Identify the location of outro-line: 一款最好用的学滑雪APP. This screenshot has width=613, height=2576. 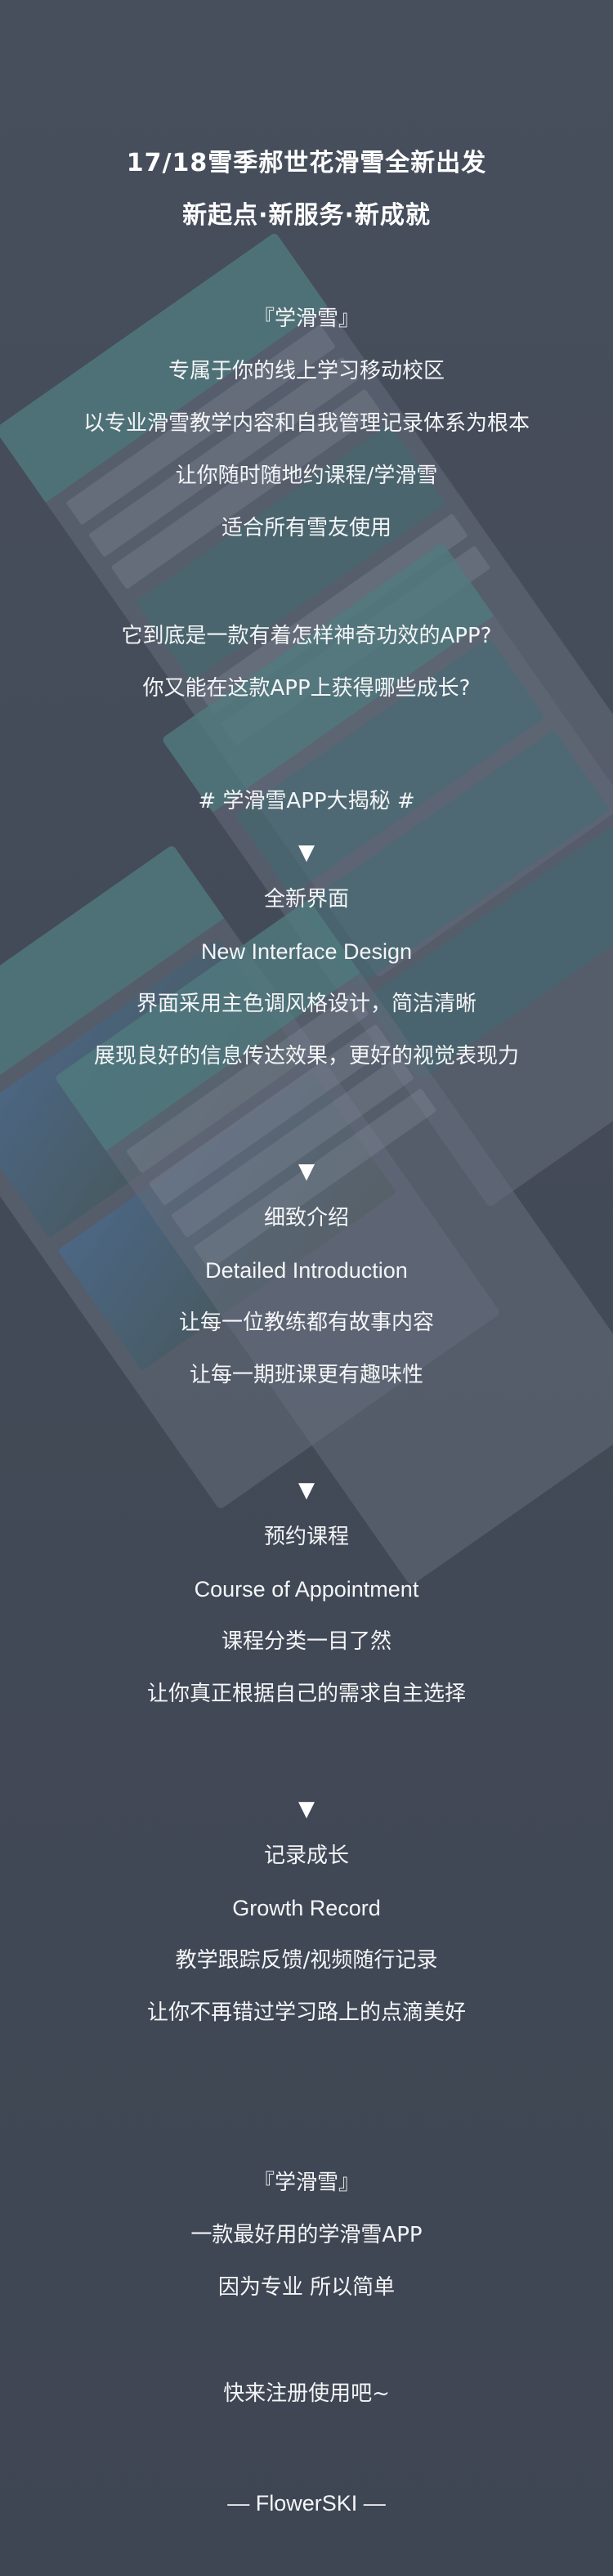
(306, 2235).